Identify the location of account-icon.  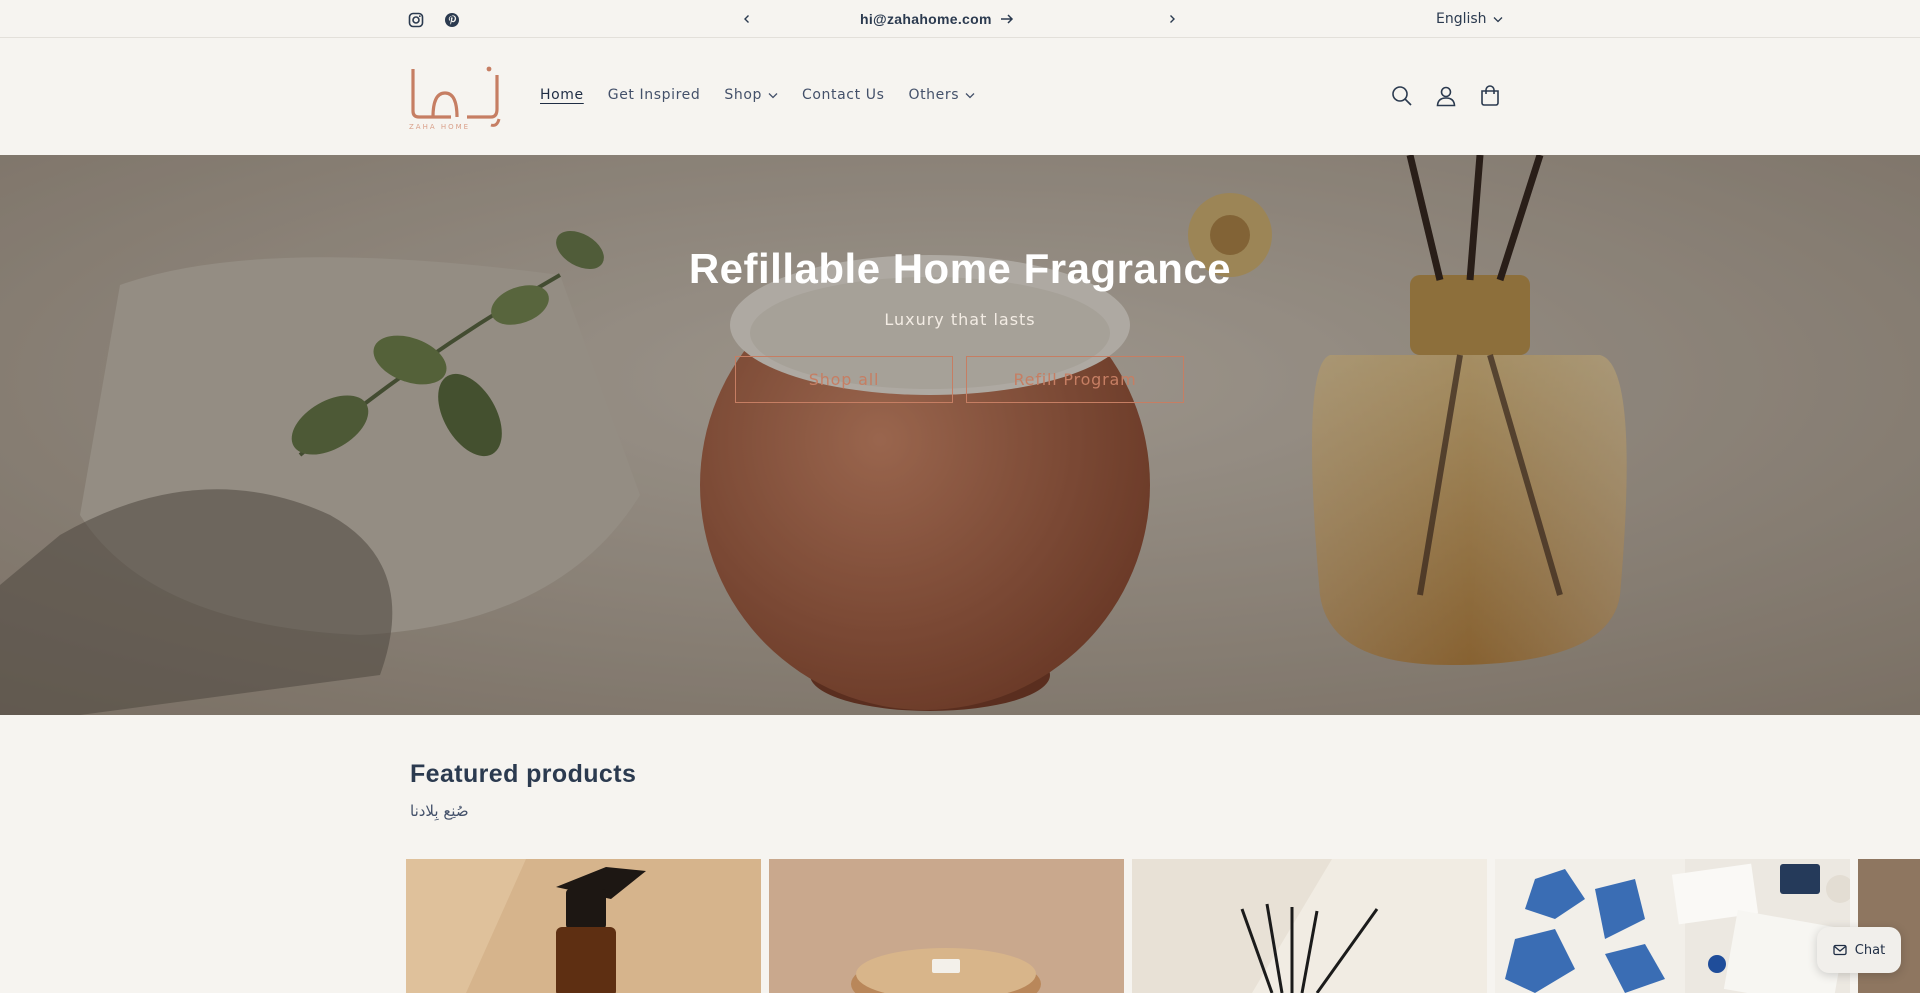
(1446, 96).